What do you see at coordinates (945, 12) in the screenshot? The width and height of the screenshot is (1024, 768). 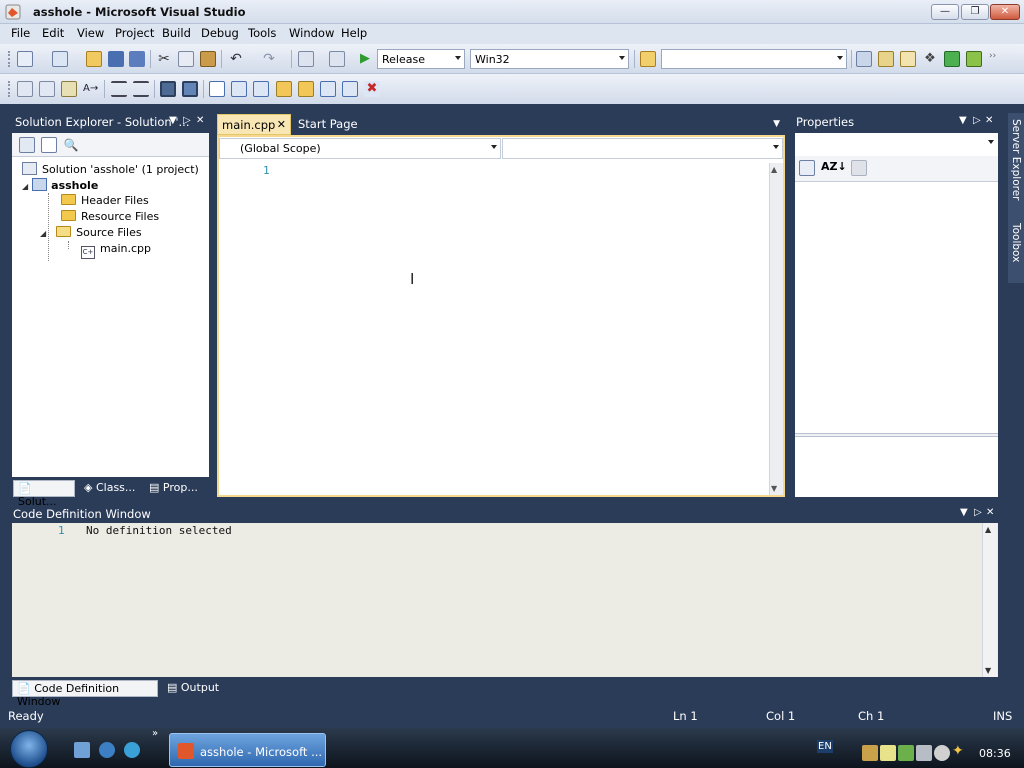 I see `minimize-button: —` at bounding box center [945, 12].